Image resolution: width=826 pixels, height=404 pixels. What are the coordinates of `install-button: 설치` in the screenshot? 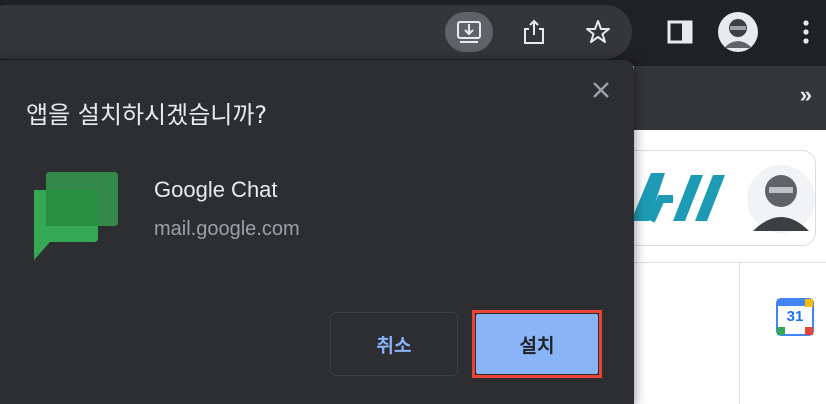 It's located at (537, 344).